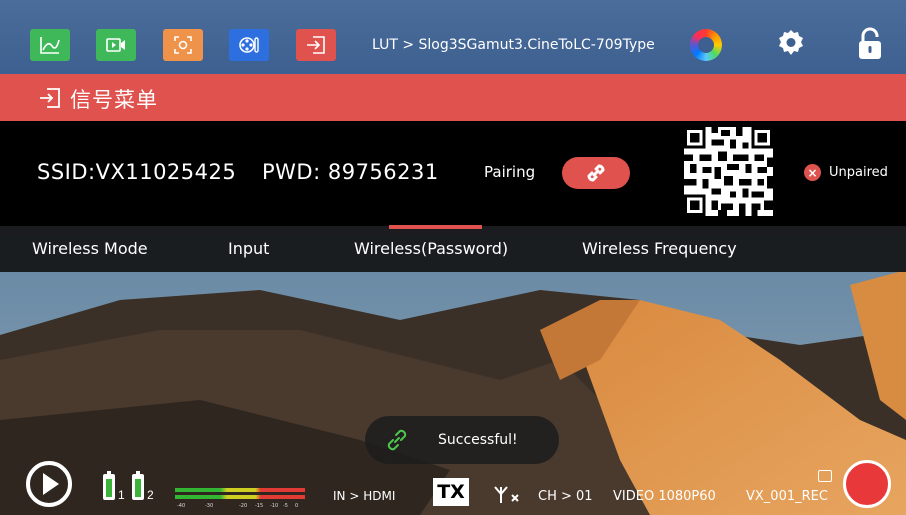 This screenshot has height=515, width=906. I want to click on record-button, so click(867, 484).